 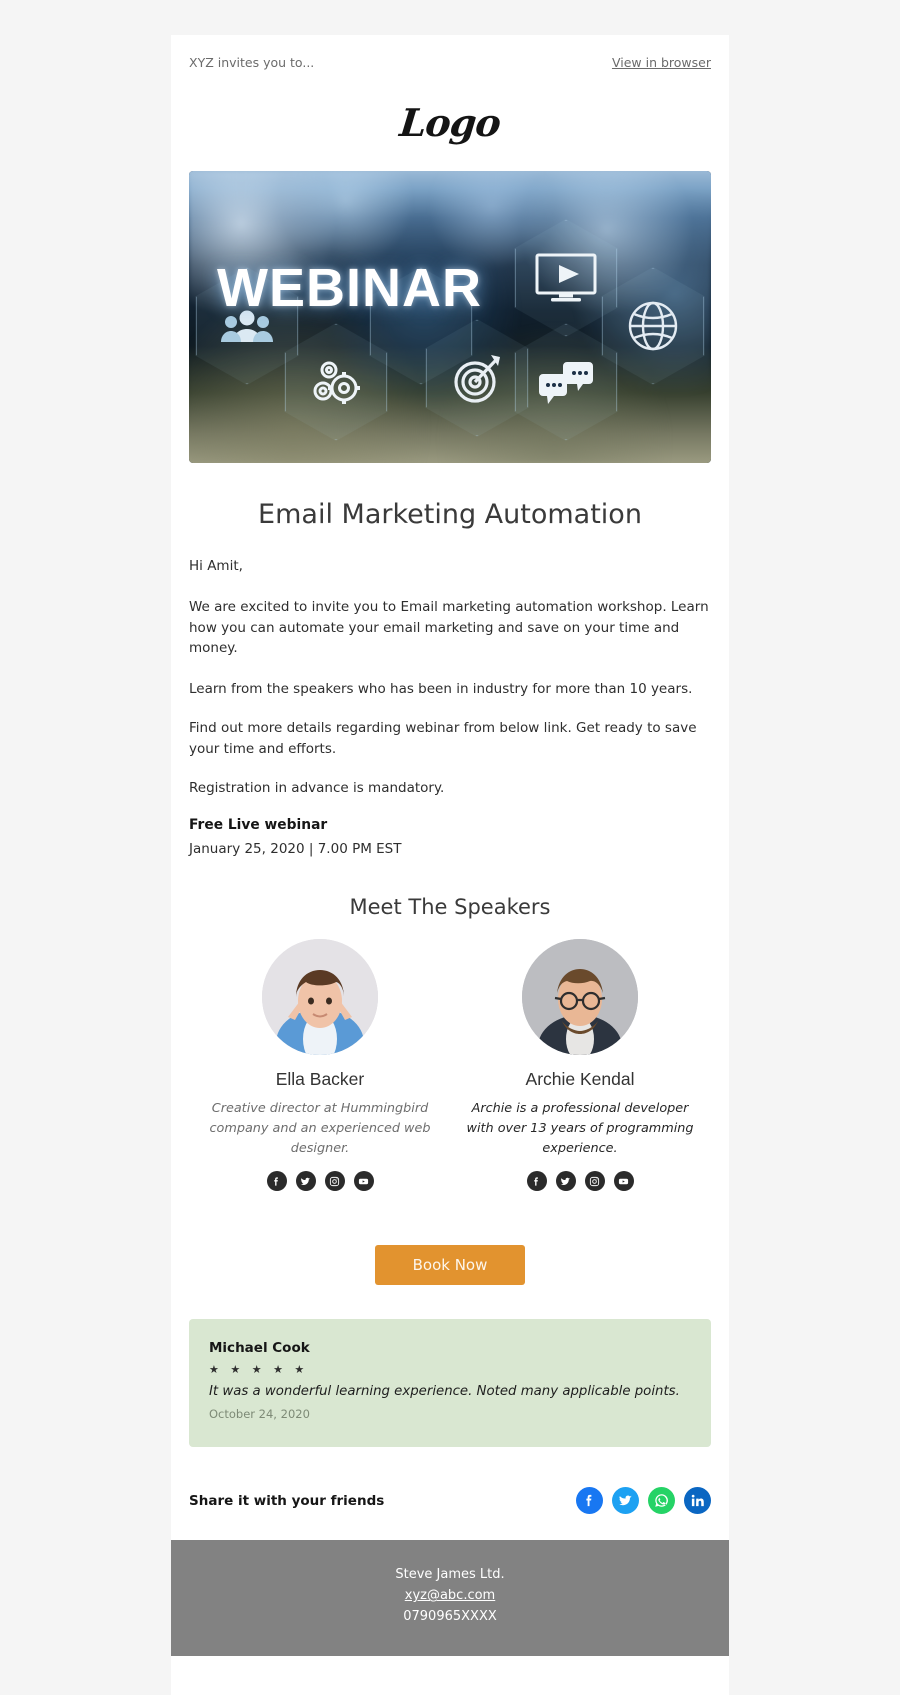 What do you see at coordinates (320, 1079) in the screenshot?
I see `speaker-name: Ella Backer` at bounding box center [320, 1079].